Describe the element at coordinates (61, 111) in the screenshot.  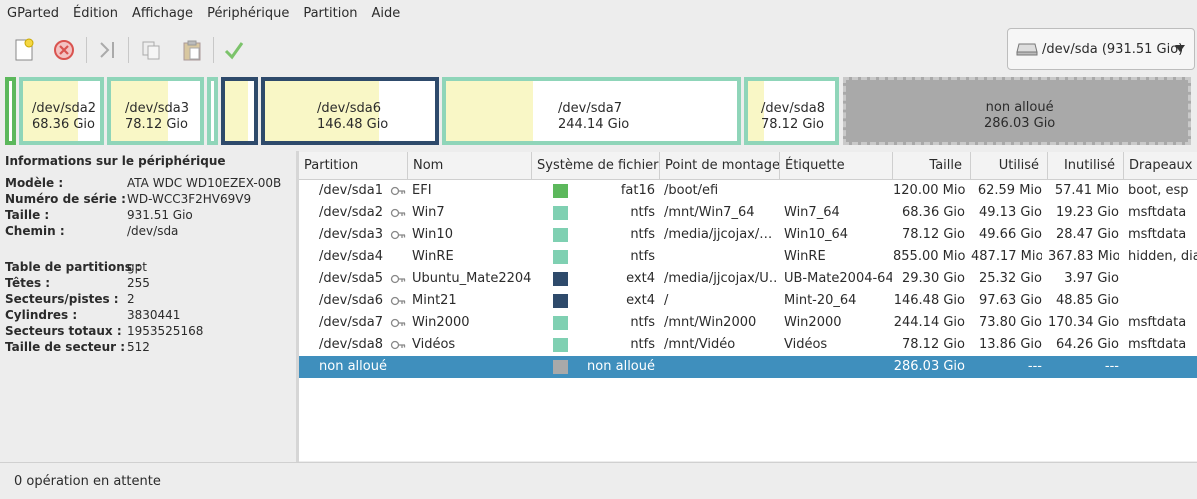
I see `partition-block-sda2: /dev/sda2 68.36 Gio` at that location.